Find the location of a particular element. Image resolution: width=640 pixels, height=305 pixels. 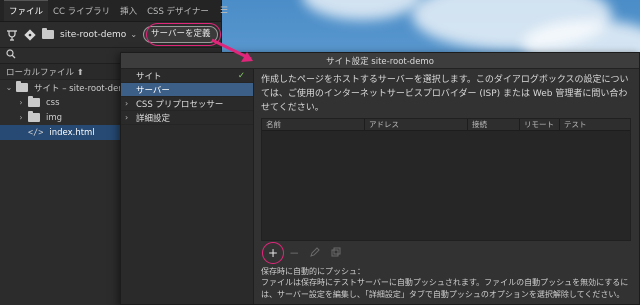

nav-item-css-preprocessors: › CSS プリプロセッサー is located at coordinates (187, 104).